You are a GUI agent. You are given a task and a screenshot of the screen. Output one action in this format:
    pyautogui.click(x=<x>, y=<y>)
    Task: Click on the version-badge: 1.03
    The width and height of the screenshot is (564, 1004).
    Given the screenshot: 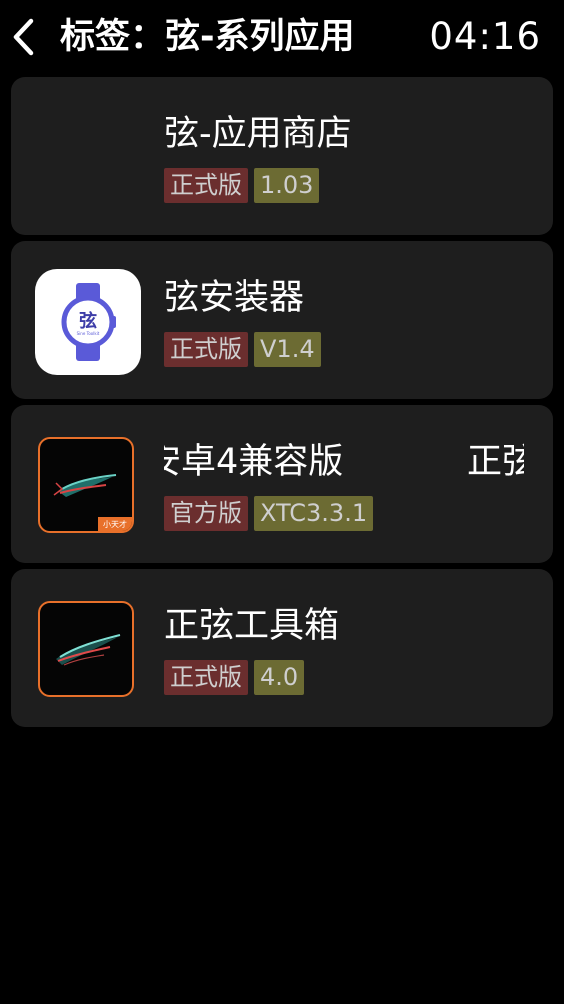 What is the action you would take?
    pyautogui.click(x=287, y=185)
    